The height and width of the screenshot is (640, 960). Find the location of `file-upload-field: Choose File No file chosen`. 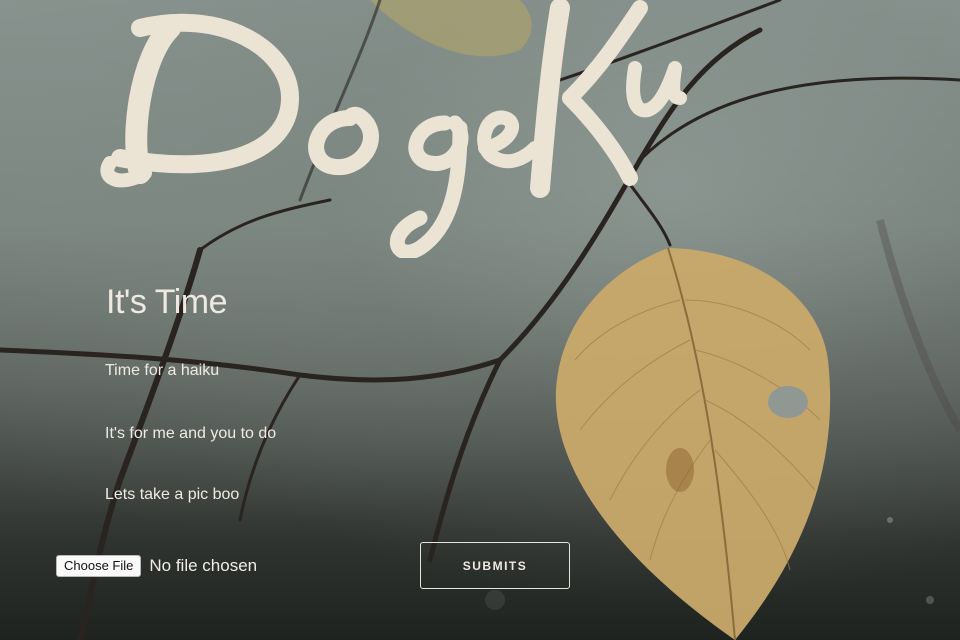

file-upload-field: Choose File No file chosen is located at coordinates (156, 566).